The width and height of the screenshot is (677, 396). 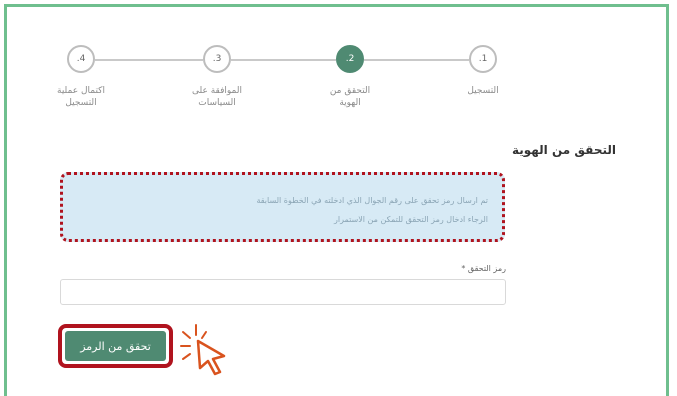 I want to click on step-4-label-line2: التسجيل, so click(x=81, y=103).